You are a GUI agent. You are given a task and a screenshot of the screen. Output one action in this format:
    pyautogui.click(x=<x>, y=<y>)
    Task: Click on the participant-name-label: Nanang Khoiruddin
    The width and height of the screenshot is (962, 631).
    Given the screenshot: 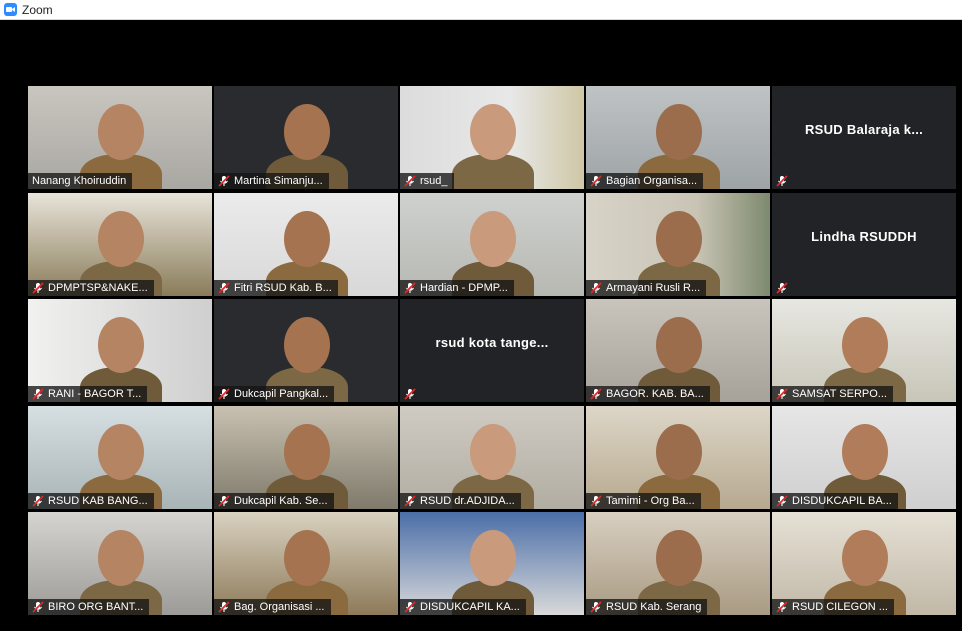 What is the action you would take?
    pyautogui.click(x=80, y=181)
    